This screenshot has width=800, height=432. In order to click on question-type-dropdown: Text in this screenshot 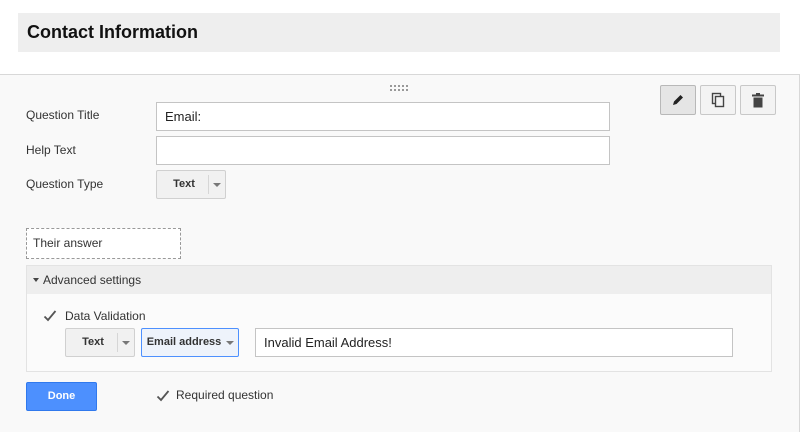, I will do `click(191, 184)`.